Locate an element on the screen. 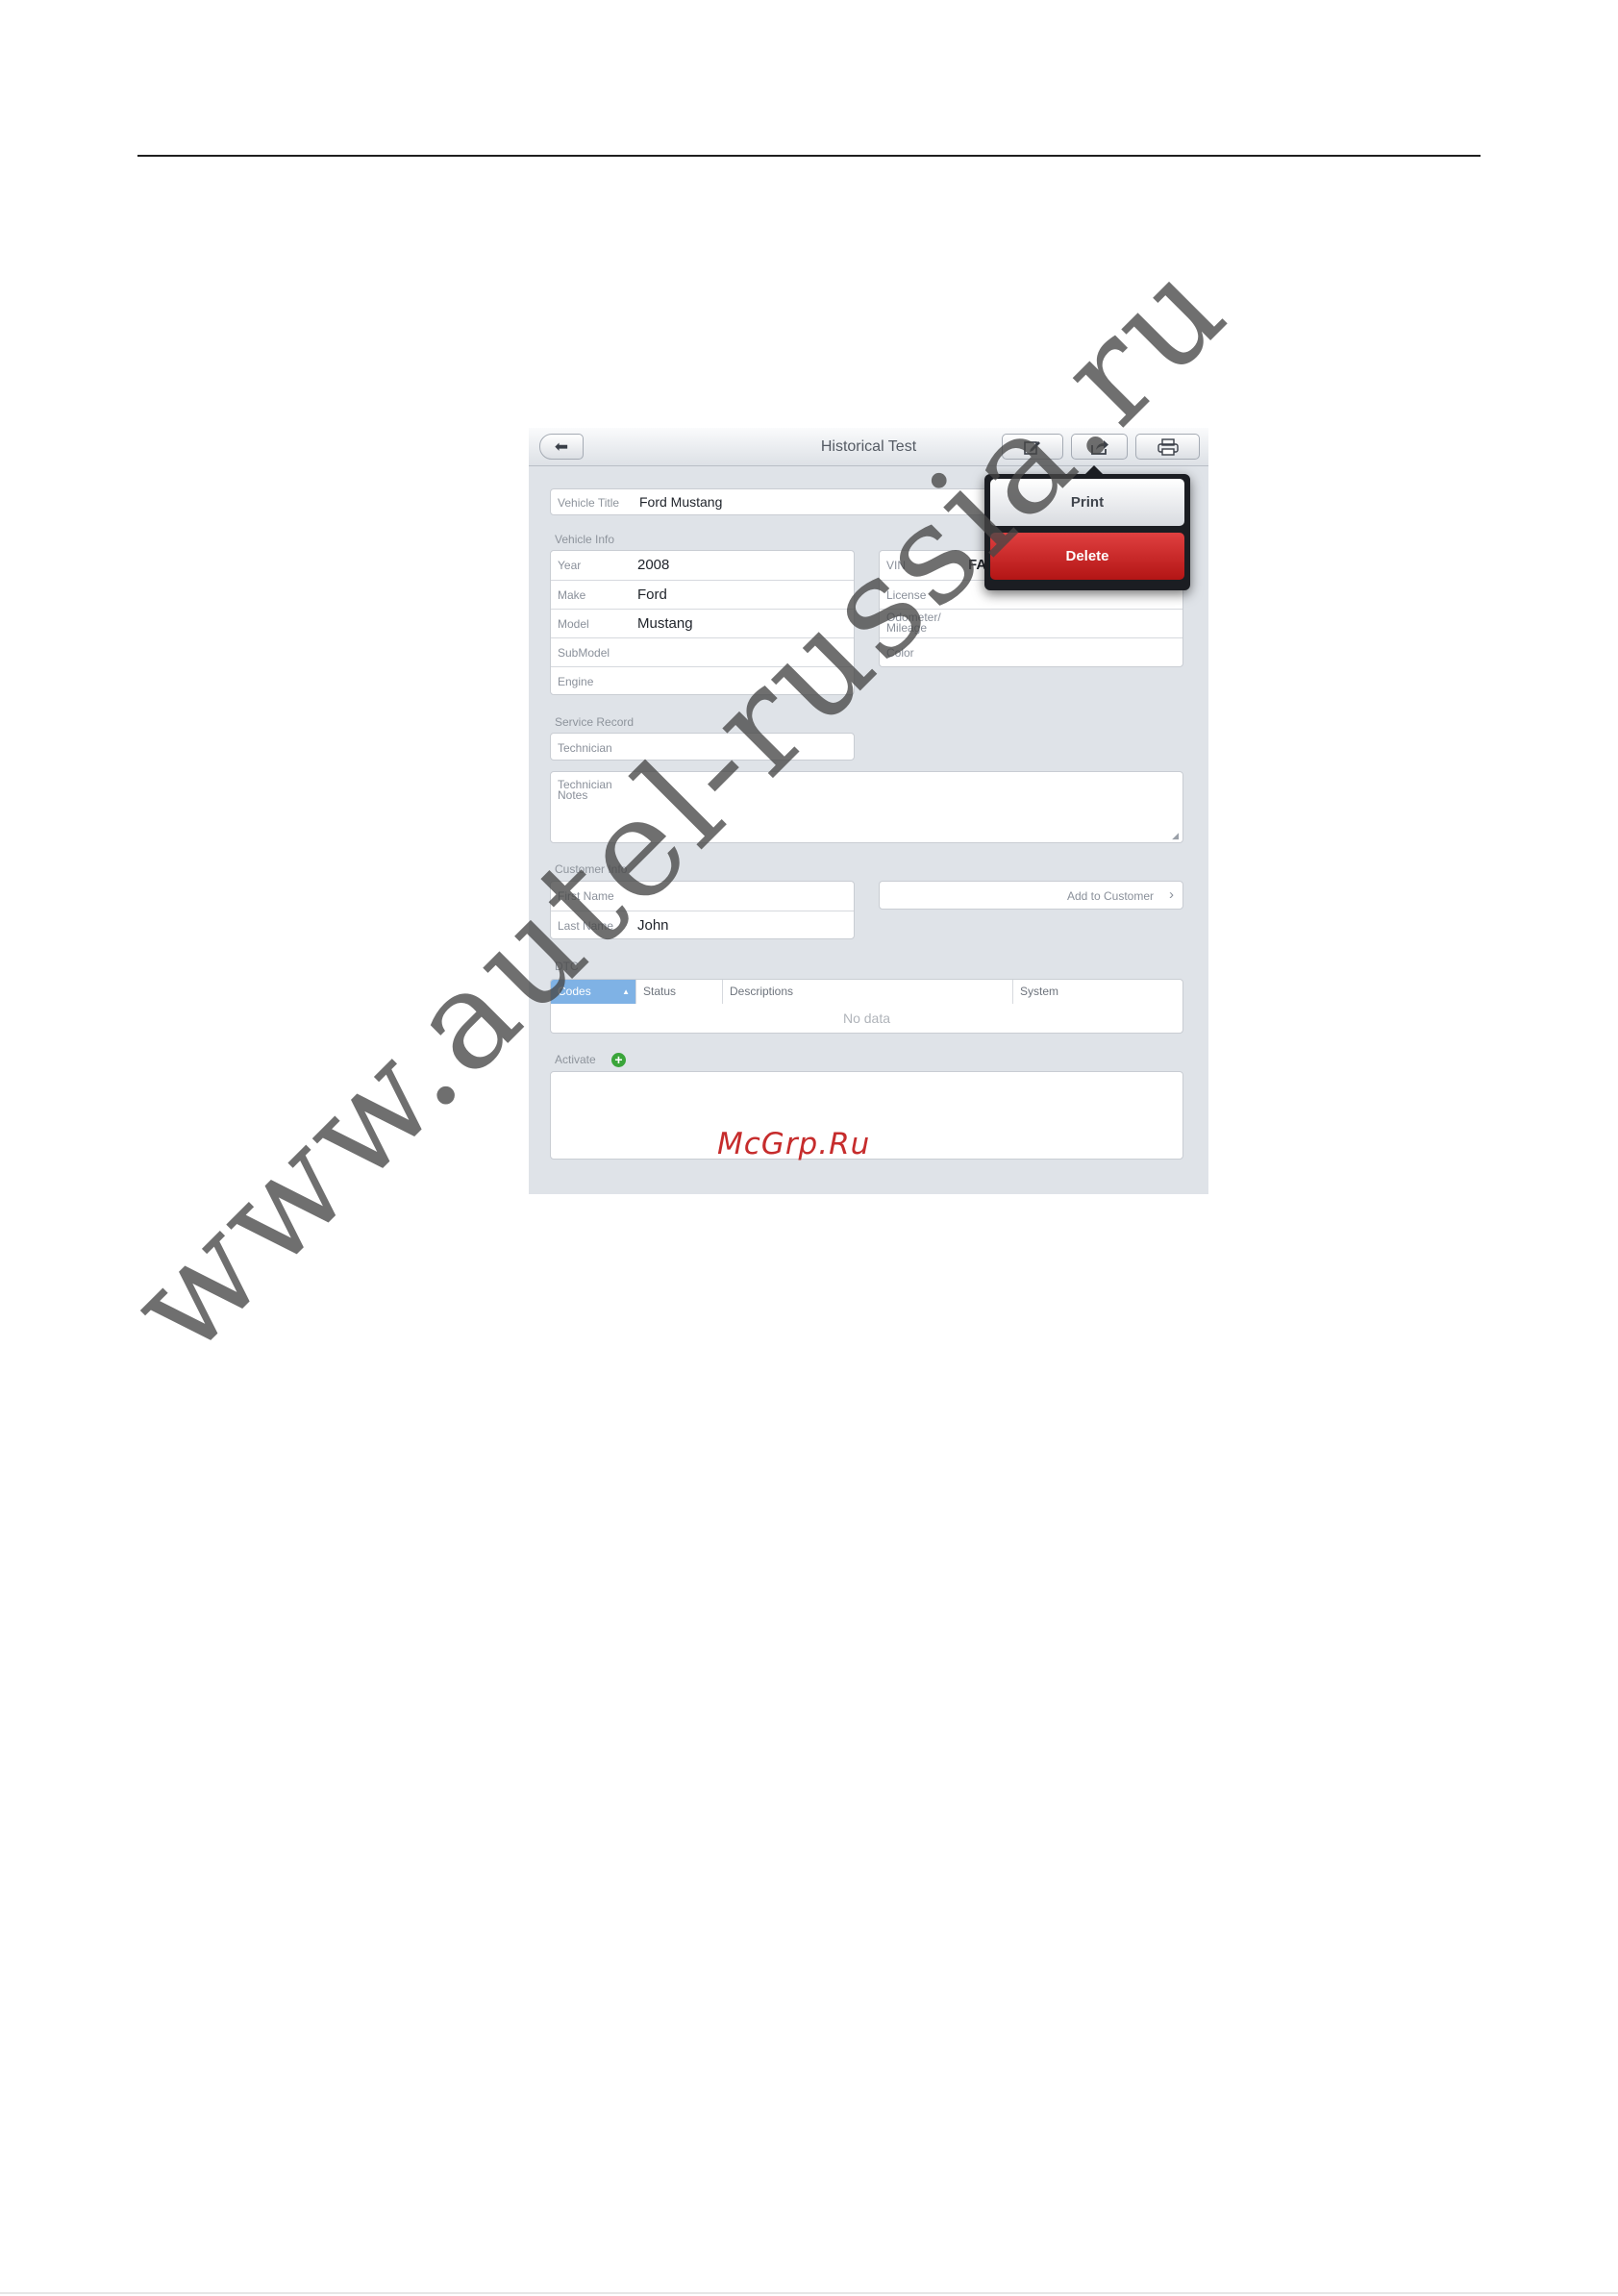 This screenshot has width=1618, height=2296. vehicle-info-heading: Vehicle Info is located at coordinates (585, 539).